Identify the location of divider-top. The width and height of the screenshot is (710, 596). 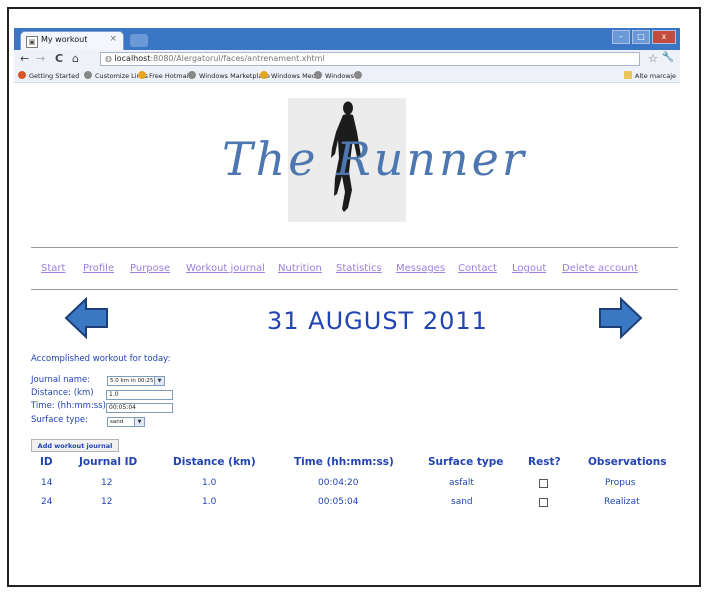
(354, 247).